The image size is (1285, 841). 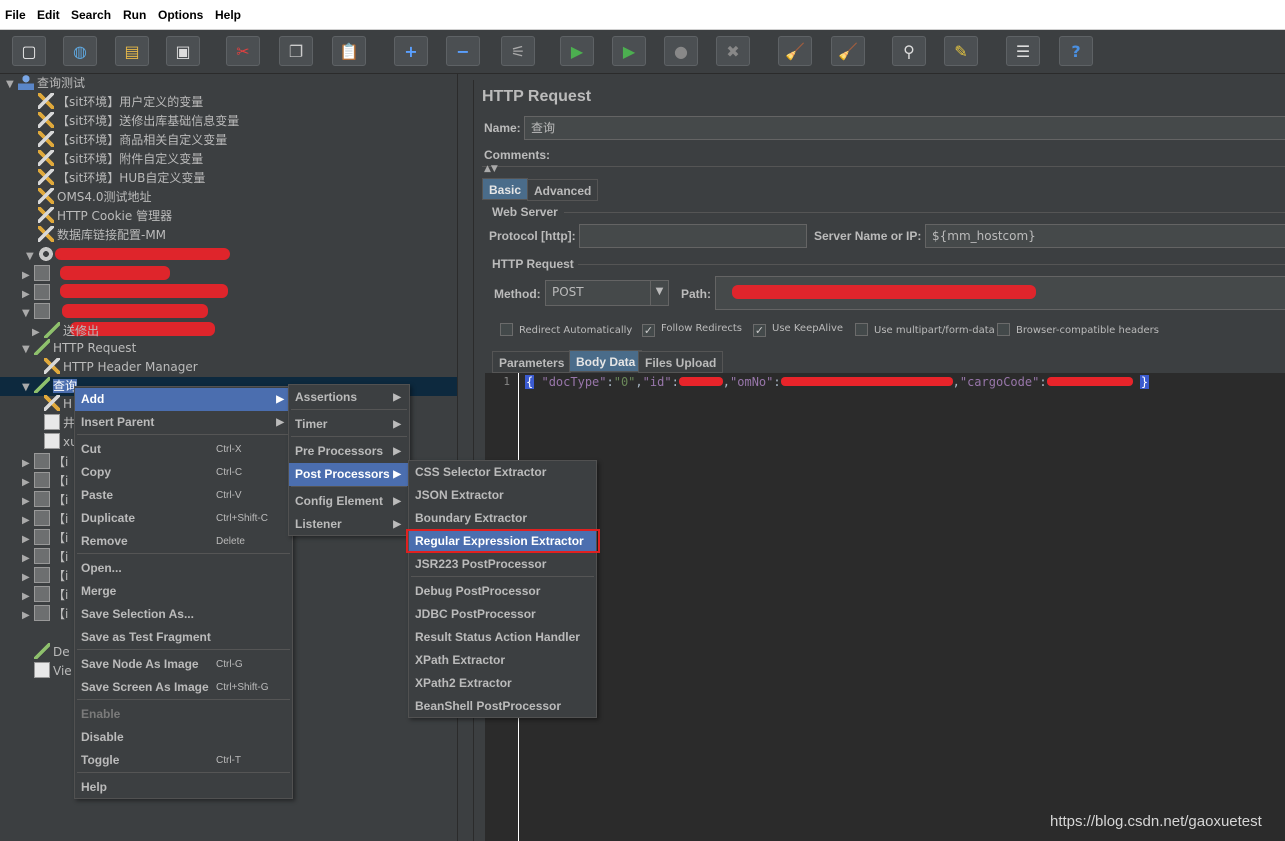 I want to click on tree-node: H, so click(x=52, y=404).